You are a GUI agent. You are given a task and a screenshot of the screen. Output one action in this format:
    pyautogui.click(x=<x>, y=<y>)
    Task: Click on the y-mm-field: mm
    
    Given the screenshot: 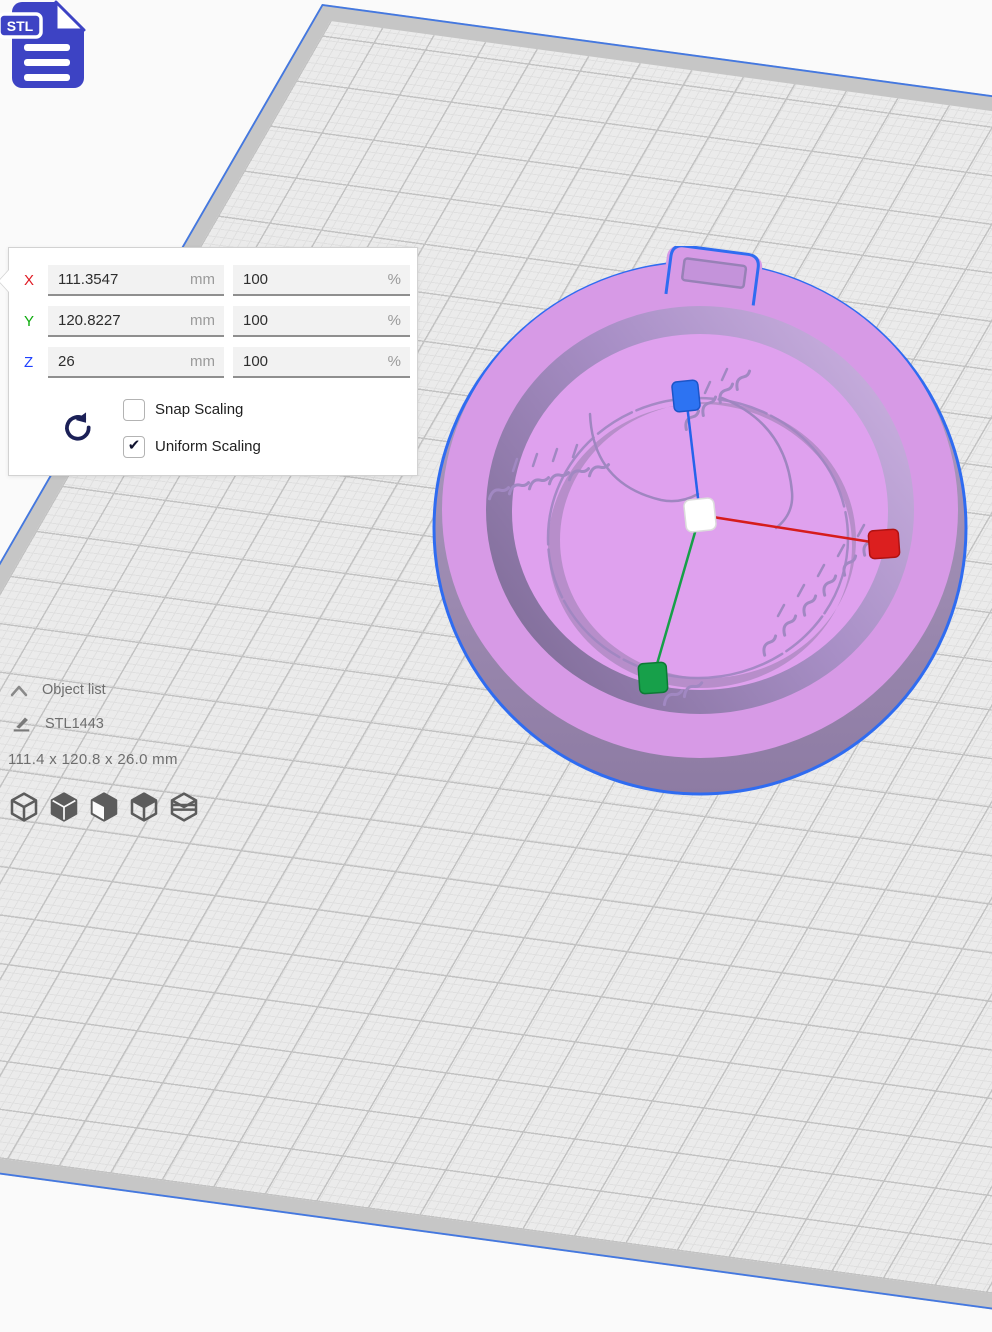 What is the action you would take?
    pyautogui.click(x=136, y=321)
    